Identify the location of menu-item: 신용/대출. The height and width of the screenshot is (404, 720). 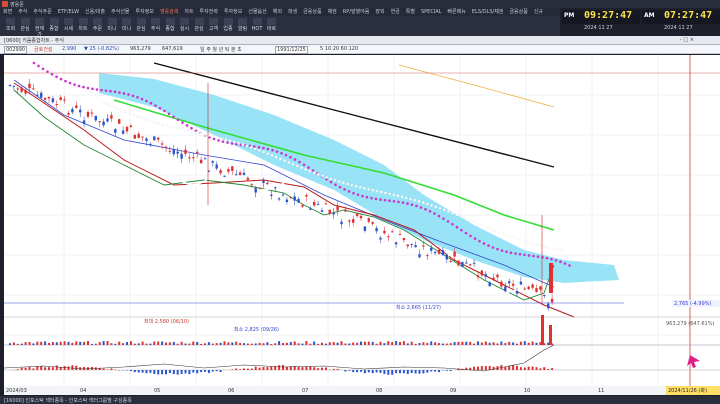
(95, 12).